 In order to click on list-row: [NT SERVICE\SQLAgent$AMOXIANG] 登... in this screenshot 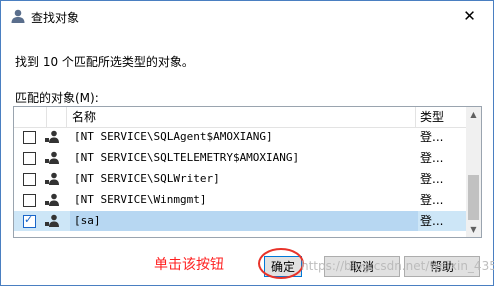, I will do `click(240, 137)`.